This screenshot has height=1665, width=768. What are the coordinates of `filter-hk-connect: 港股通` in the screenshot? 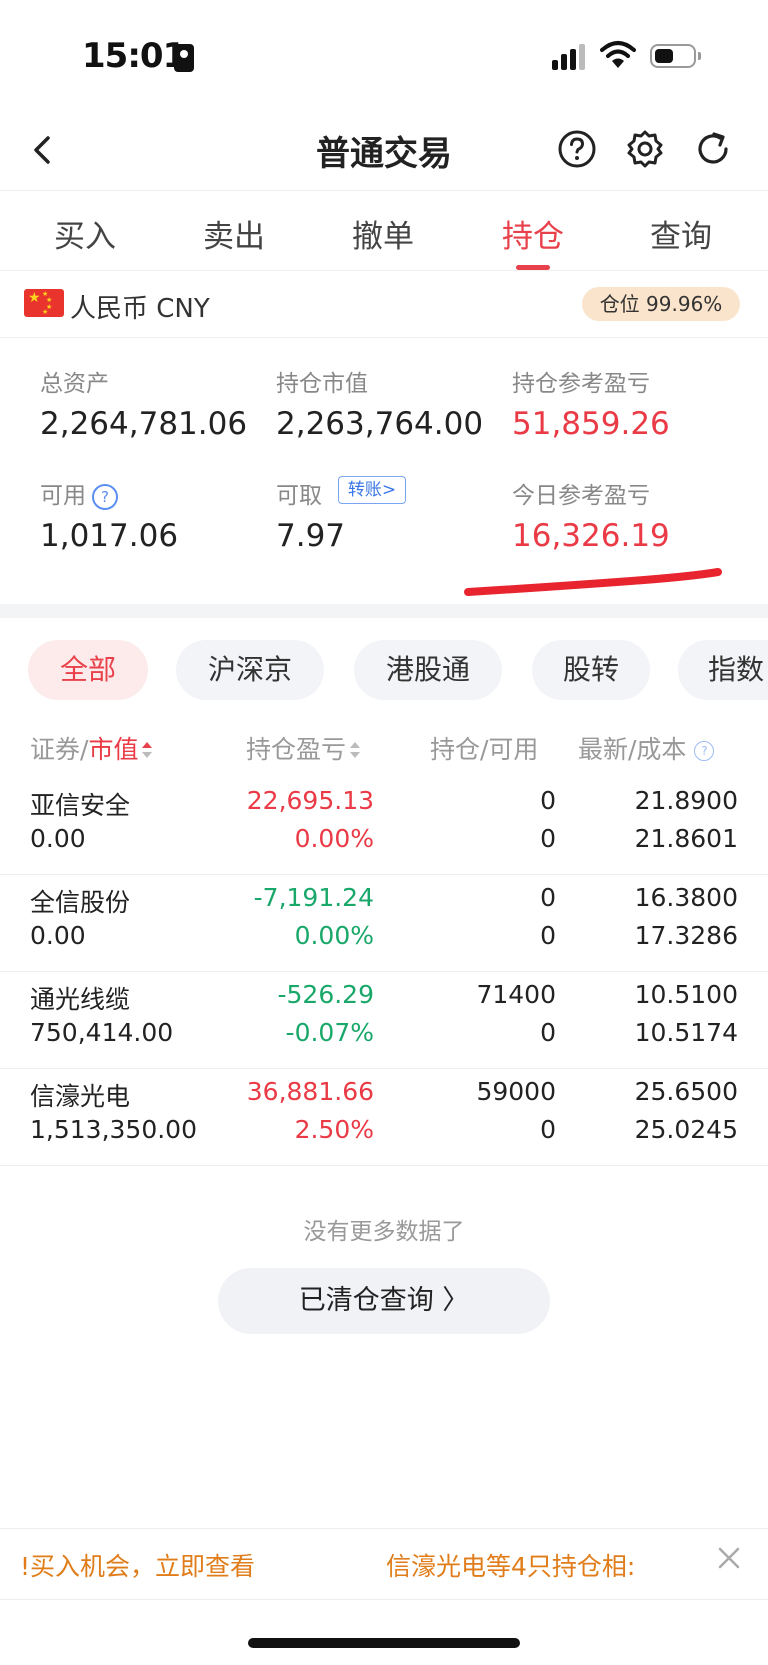 It's located at (428, 670).